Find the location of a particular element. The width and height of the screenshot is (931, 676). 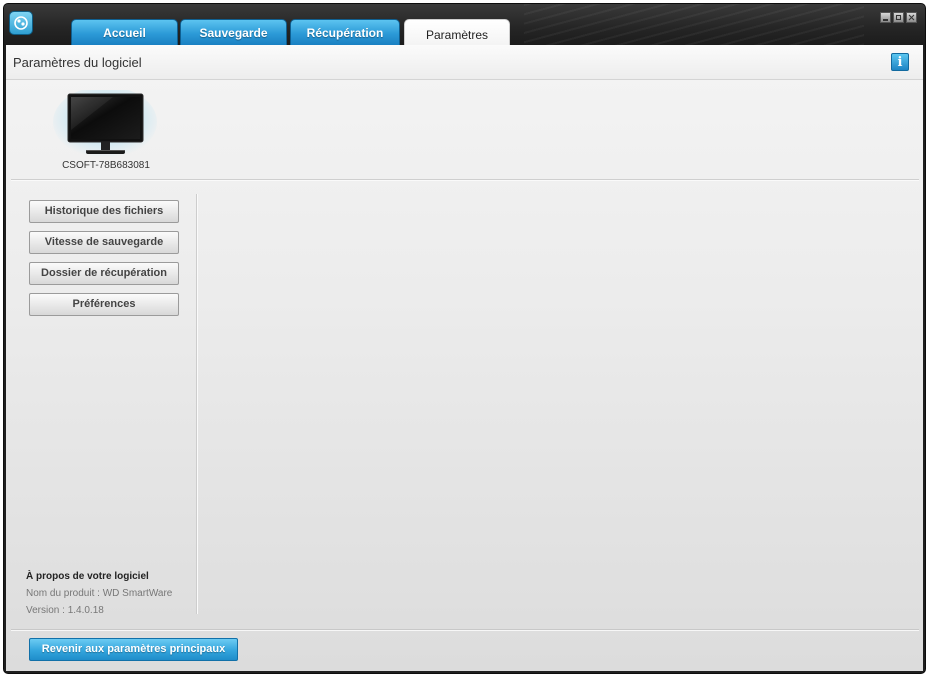

about-heading: À propos de votre logiciel is located at coordinates (87, 576).